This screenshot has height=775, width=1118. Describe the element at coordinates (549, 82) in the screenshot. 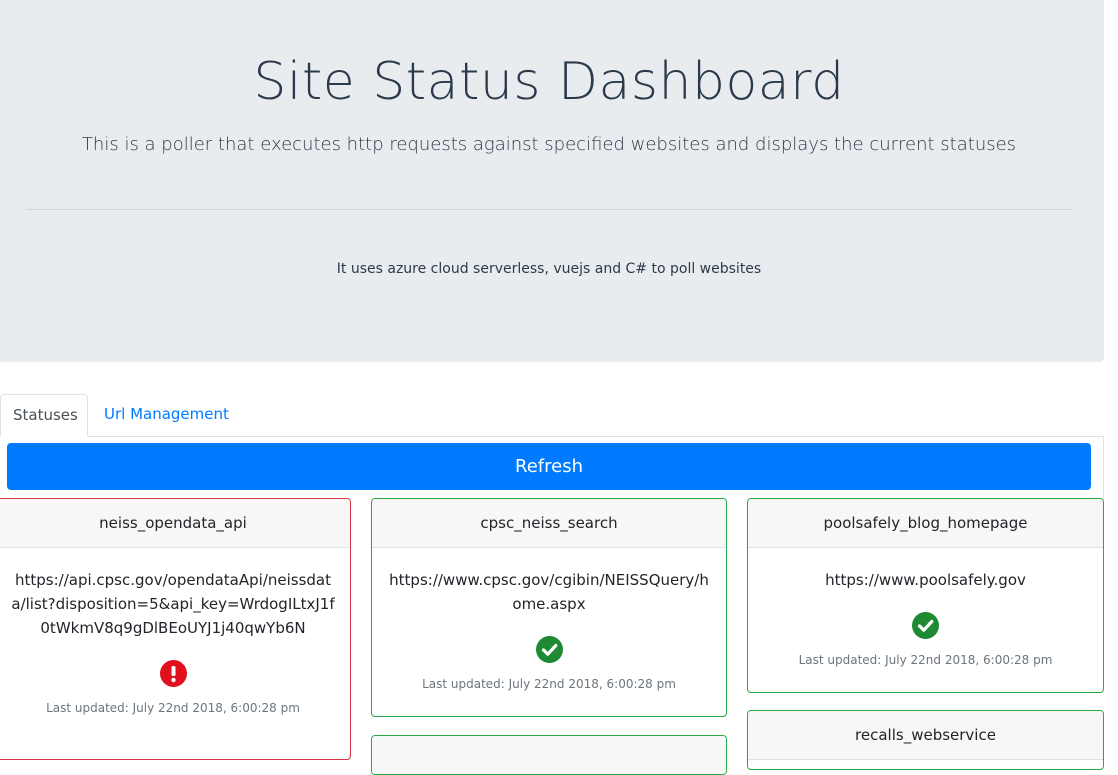

I see `page-title: Site Status Dashboard` at that location.